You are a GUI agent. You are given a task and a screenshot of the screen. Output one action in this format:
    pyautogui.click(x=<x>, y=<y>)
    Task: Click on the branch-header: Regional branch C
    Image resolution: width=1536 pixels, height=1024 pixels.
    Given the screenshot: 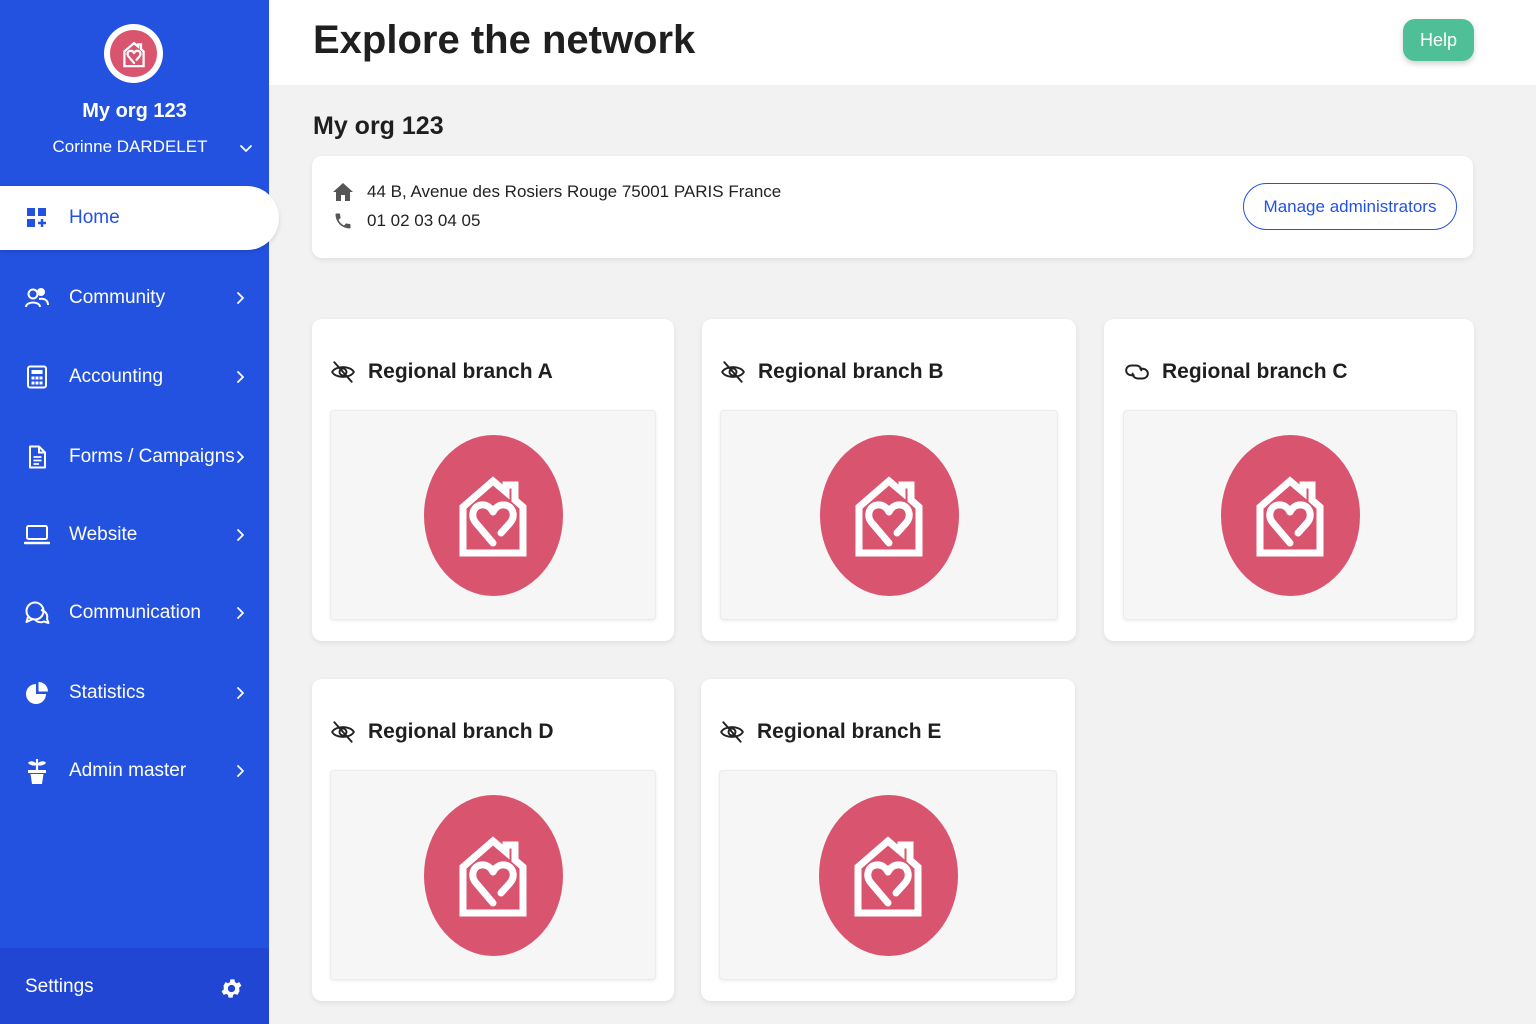 What is the action you would take?
    pyautogui.click(x=1236, y=372)
    